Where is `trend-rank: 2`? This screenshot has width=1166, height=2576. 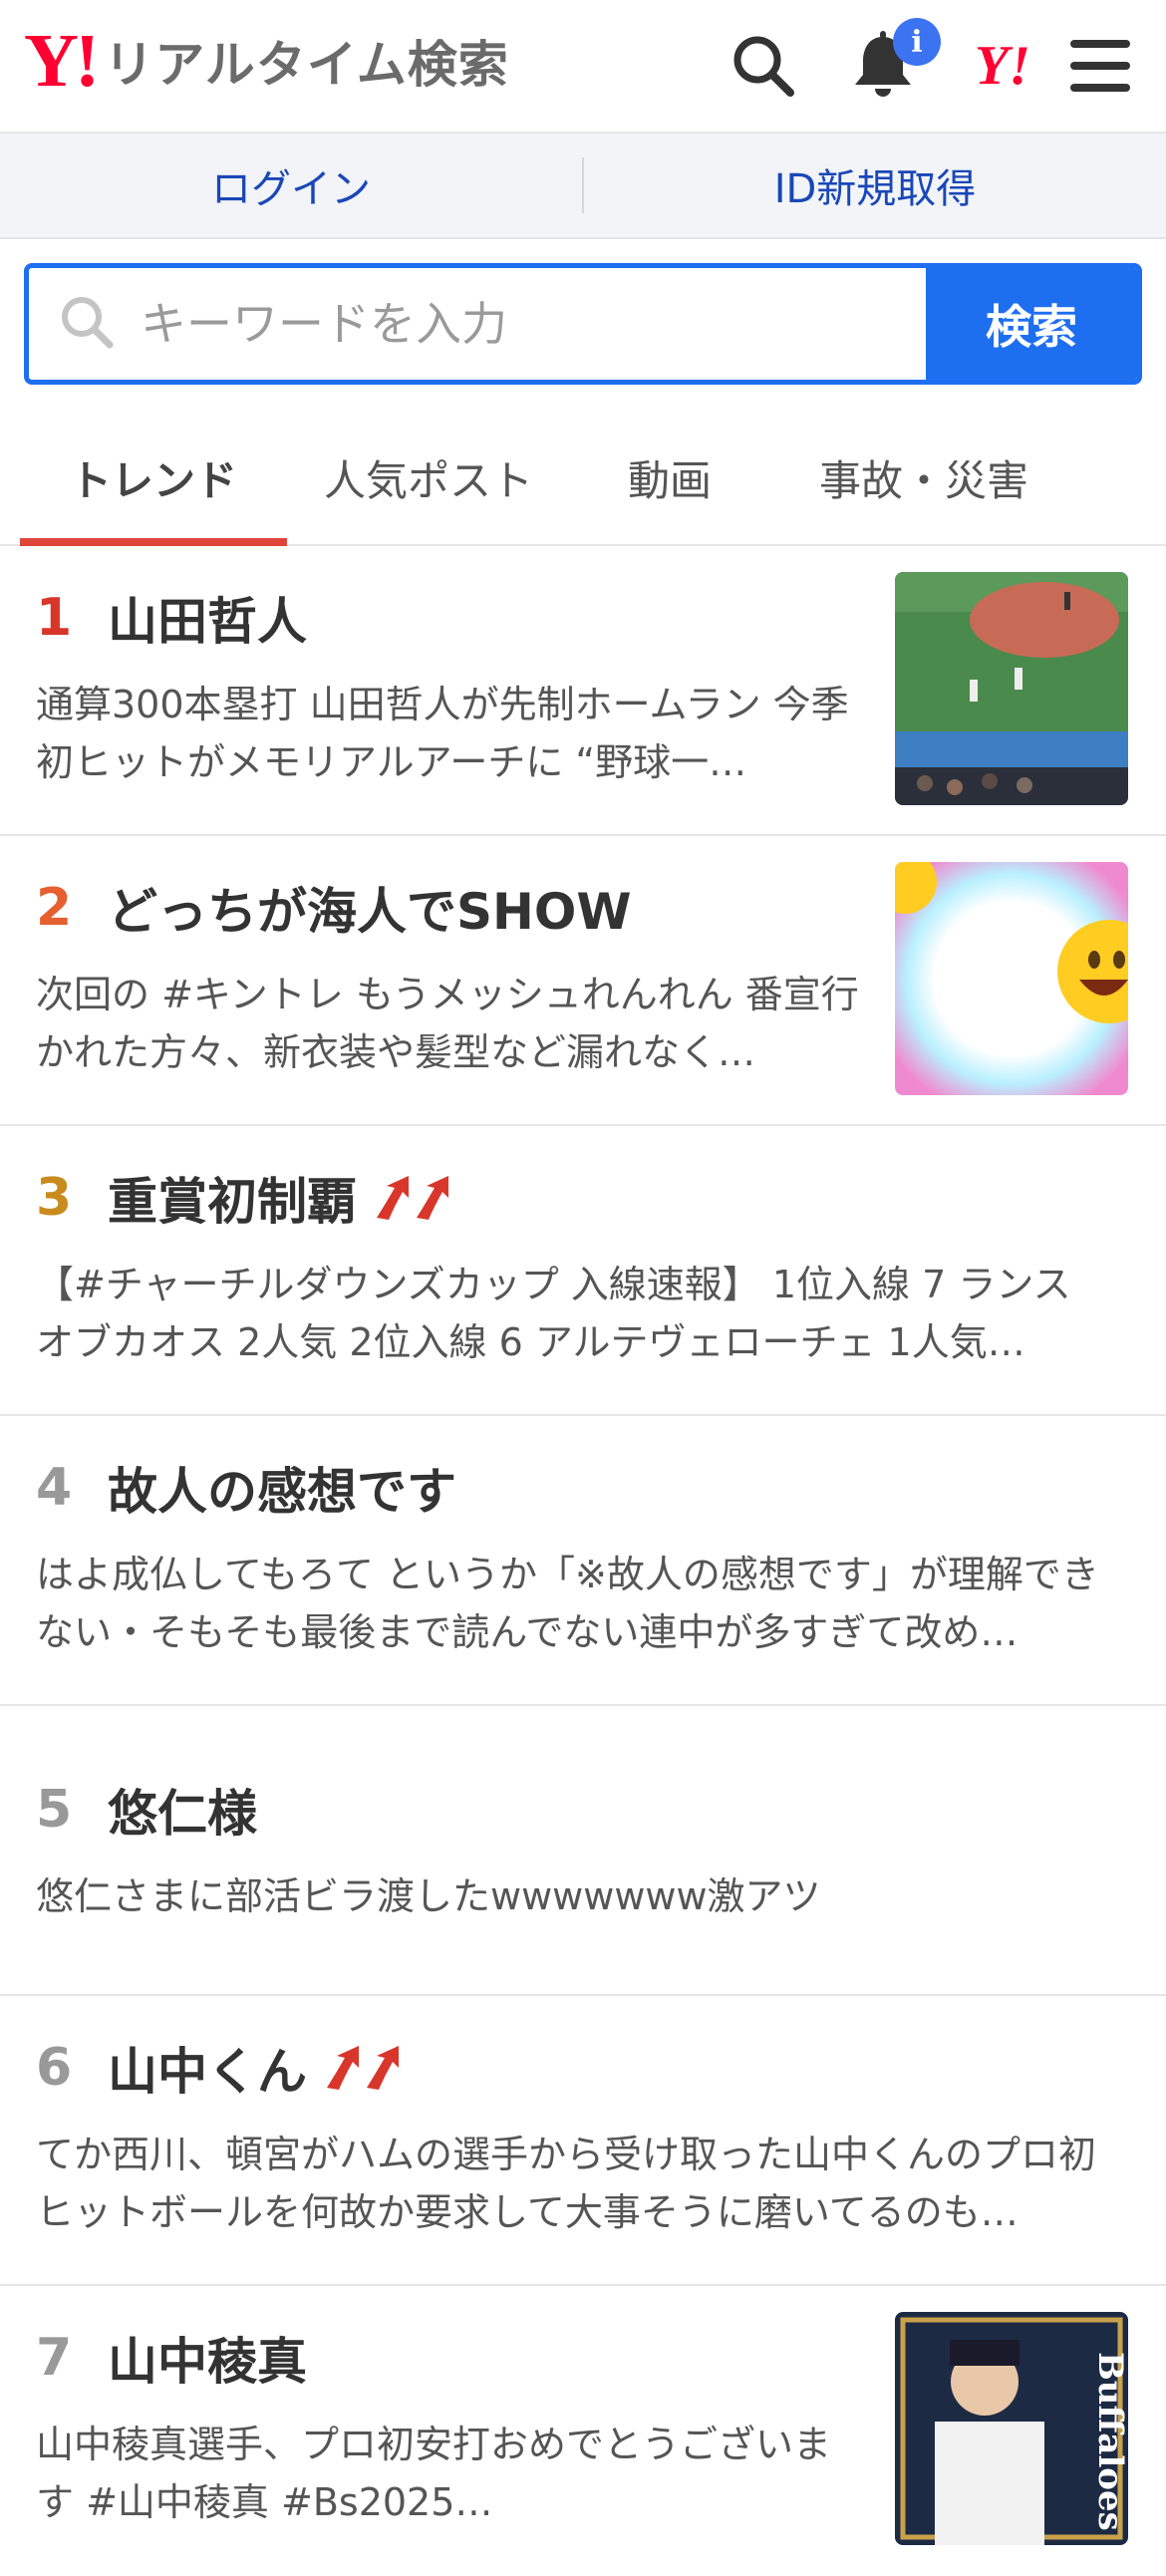 trend-rank: 2 is located at coordinates (54, 908).